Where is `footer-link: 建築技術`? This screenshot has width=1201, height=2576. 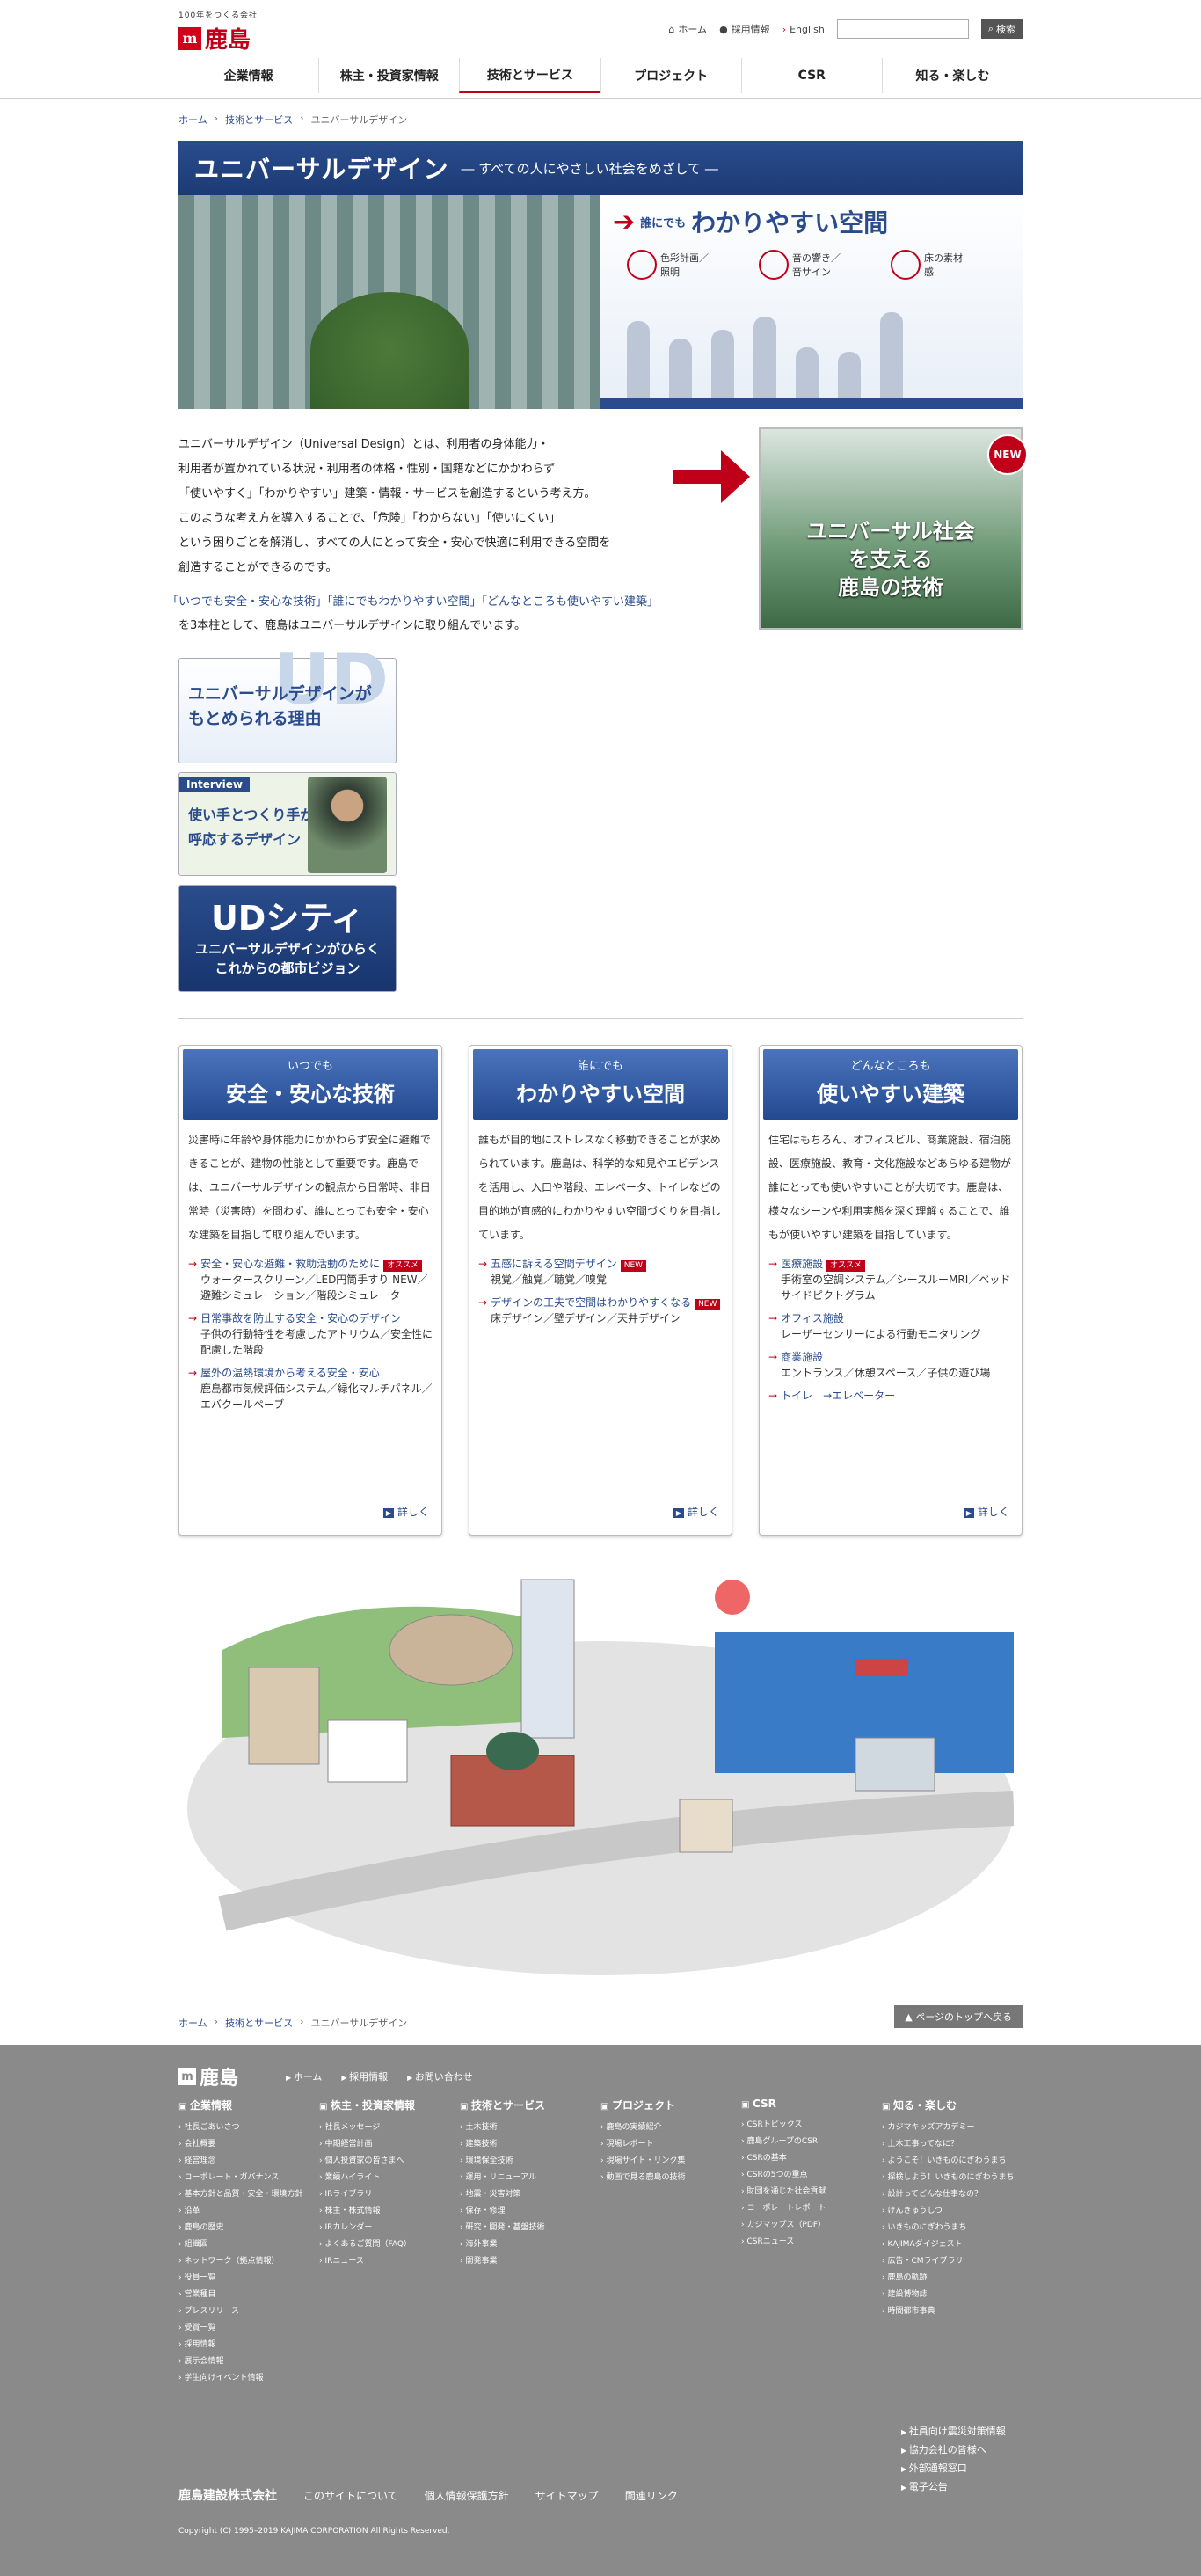 footer-link: 建築技術 is located at coordinates (530, 2144).